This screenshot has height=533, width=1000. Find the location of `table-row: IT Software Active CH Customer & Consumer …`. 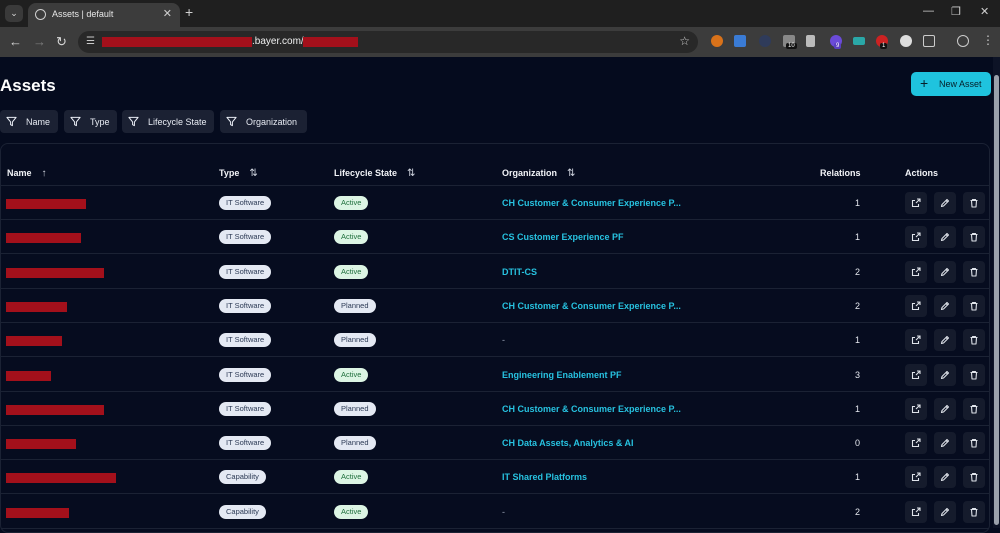

table-row: IT Software Active CH Customer & Consumer … is located at coordinates (495, 203).